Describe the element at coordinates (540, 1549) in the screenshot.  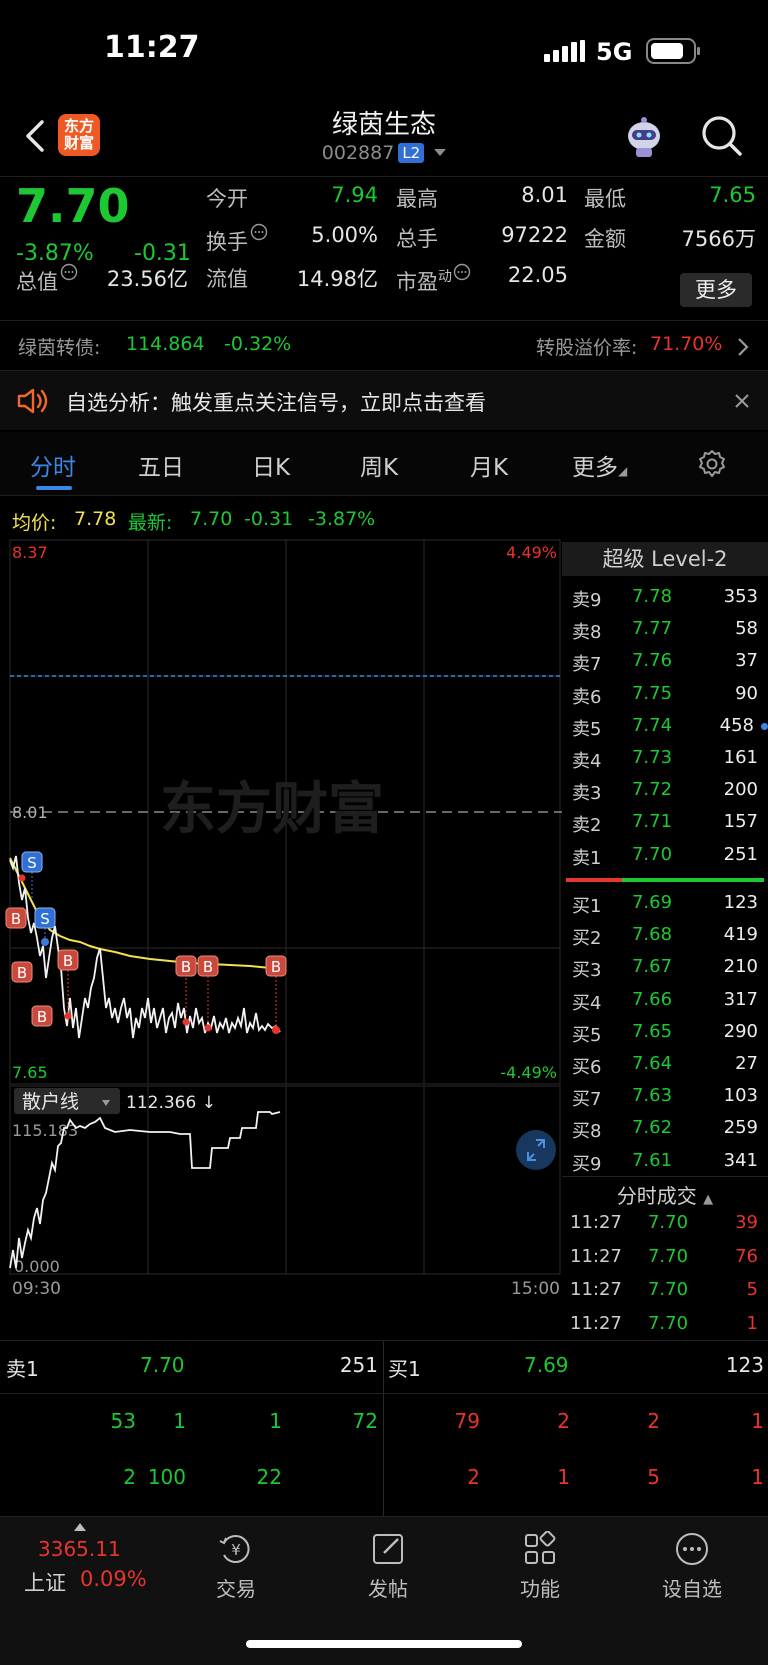
I see `functions-icon` at that location.